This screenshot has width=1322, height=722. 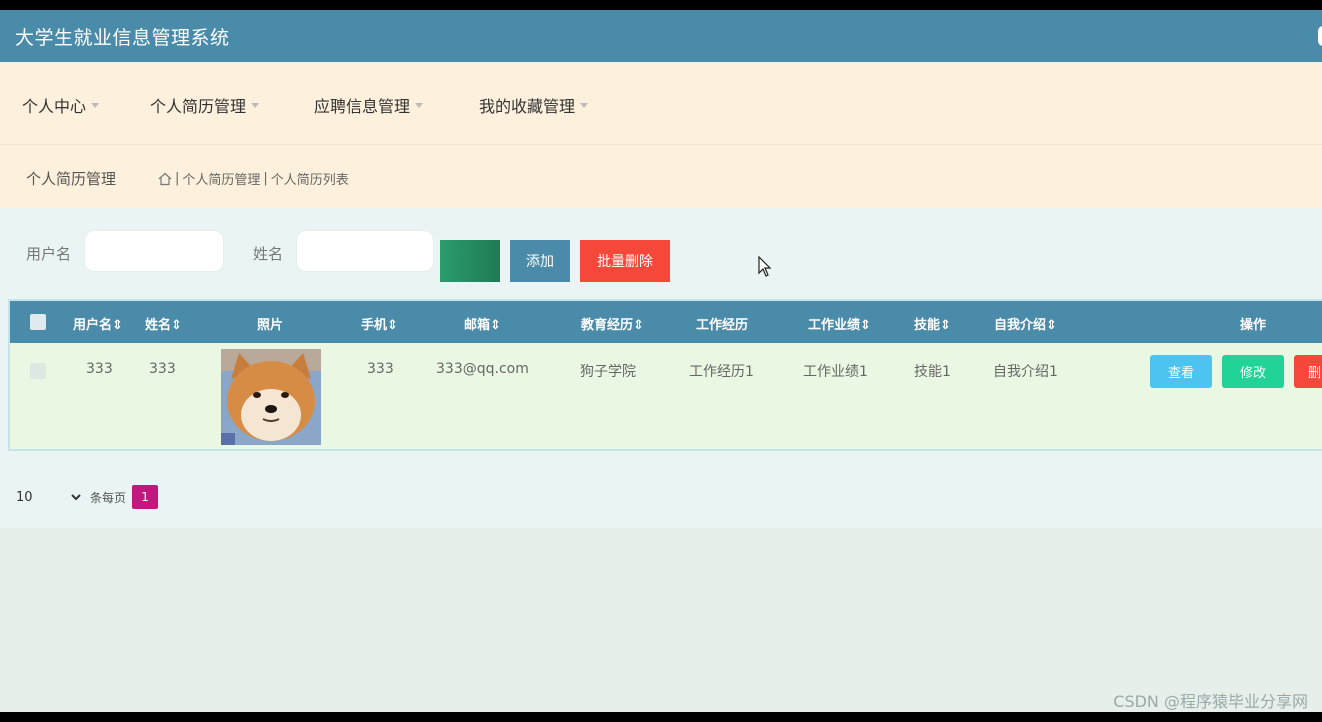 I want to click on top-header: 大学生就业信息管理系统, so click(x=661, y=36).